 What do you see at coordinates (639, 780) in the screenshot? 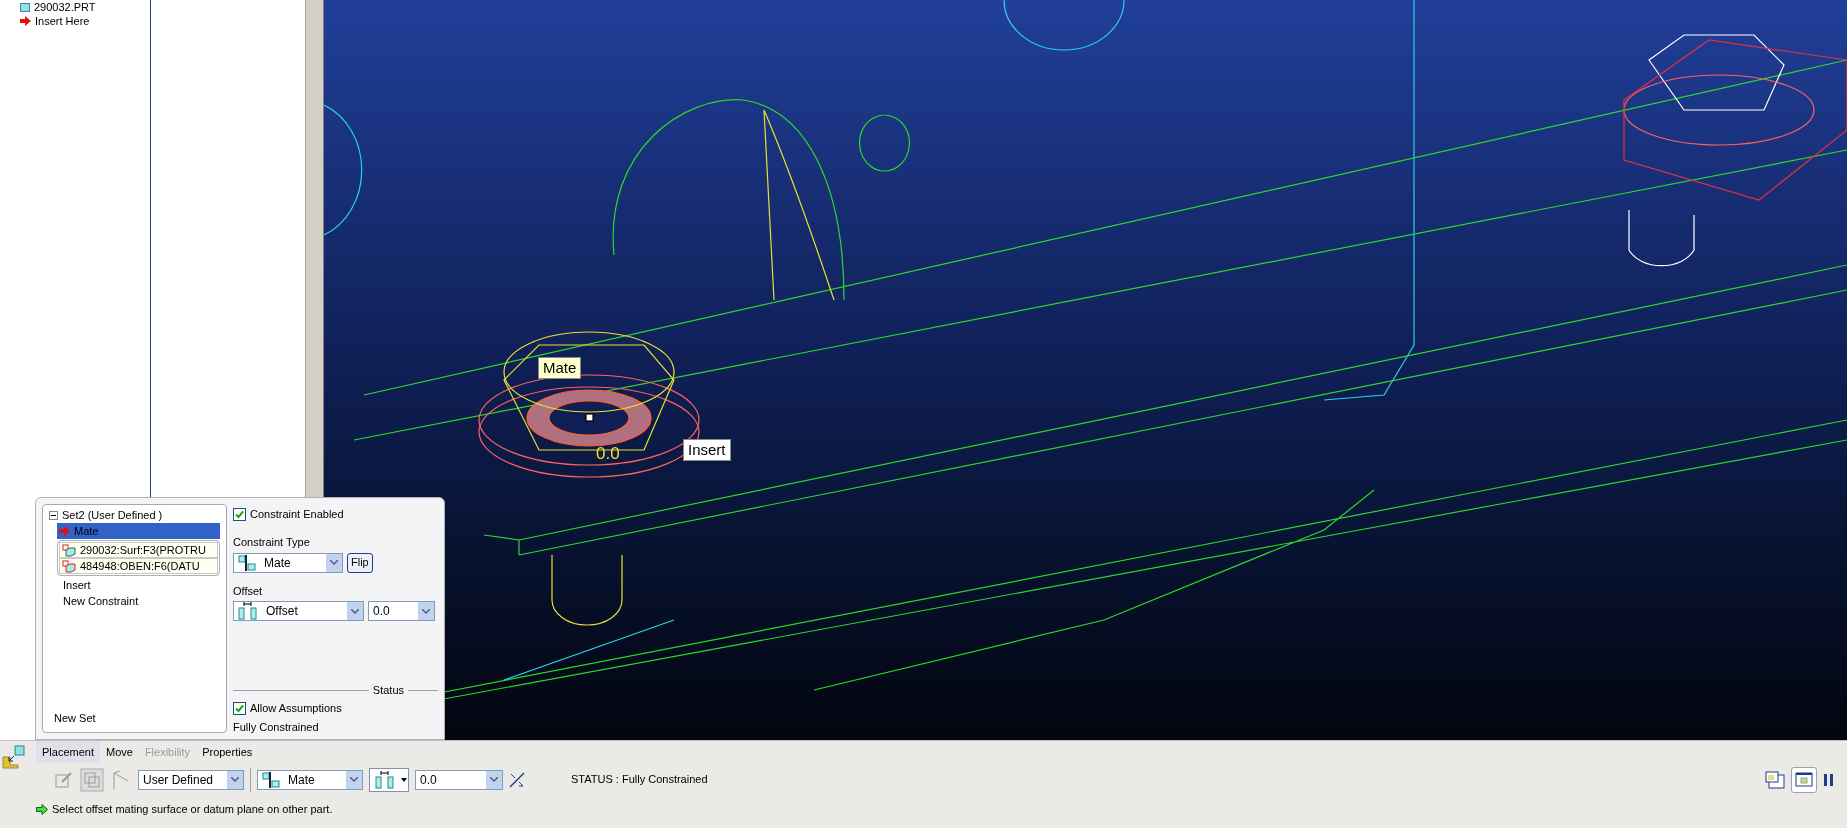
I see `status-text: STATUS : Fully Constrained` at bounding box center [639, 780].